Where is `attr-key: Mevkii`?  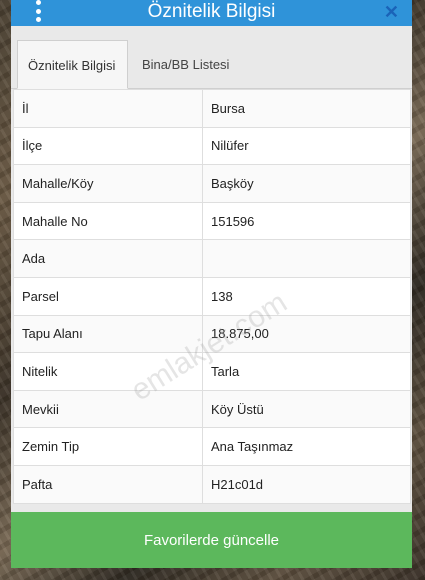
attr-key: Mevkii is located at coordinates (108, 409).